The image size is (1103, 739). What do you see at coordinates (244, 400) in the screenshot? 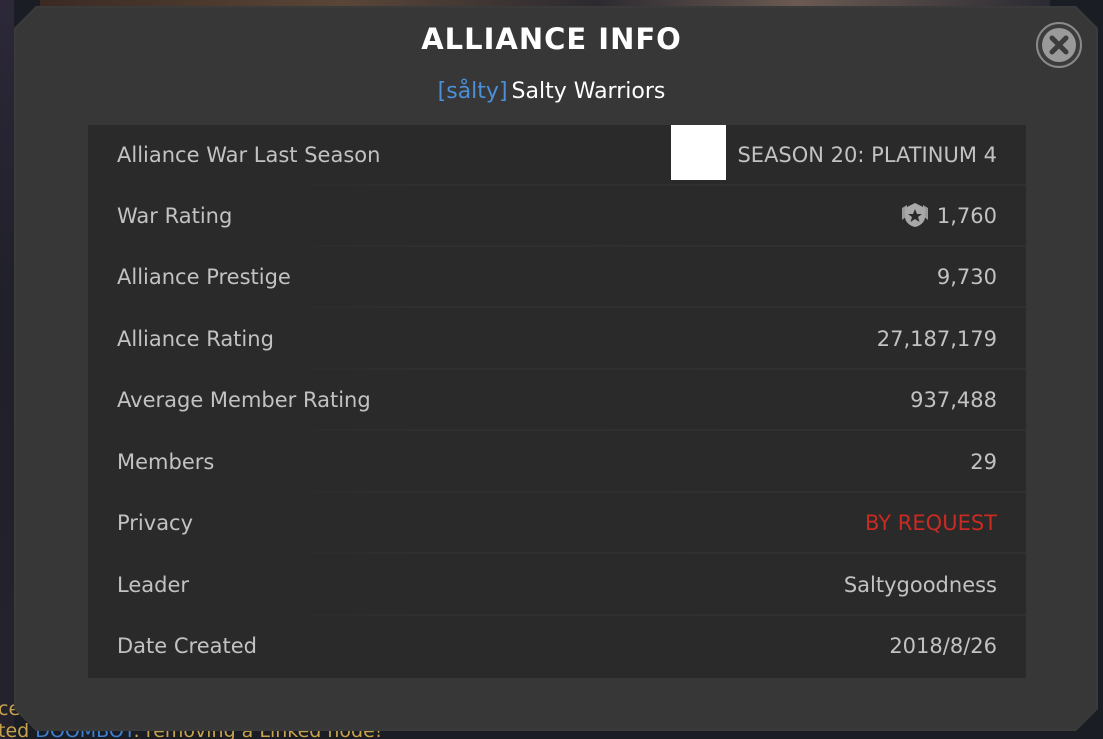
I see `row-label: Average Member Rating` at bounding box center [244, 400].